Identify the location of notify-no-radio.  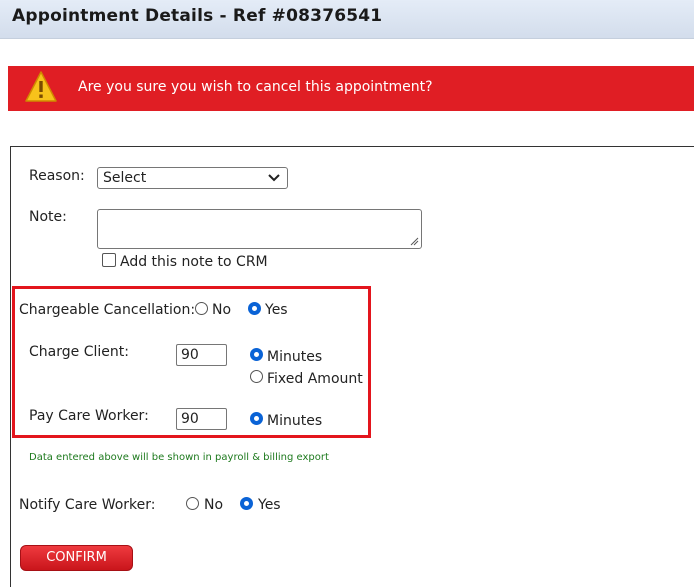
(192, 503).